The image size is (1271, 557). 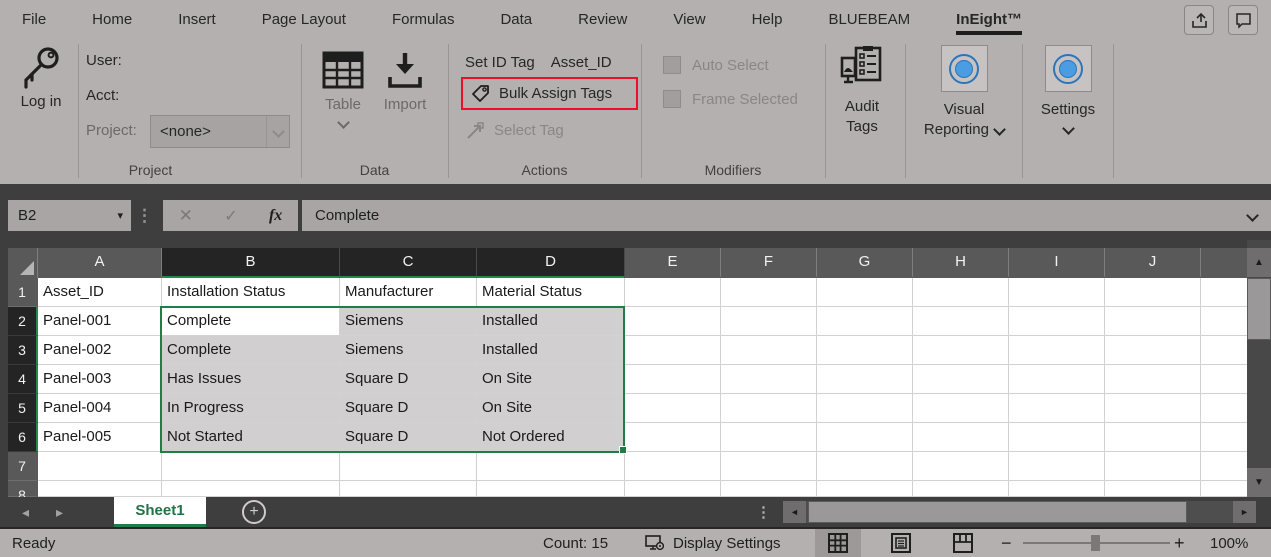 I want to click on enter-icon: ✓, so click(x=230, y=216).